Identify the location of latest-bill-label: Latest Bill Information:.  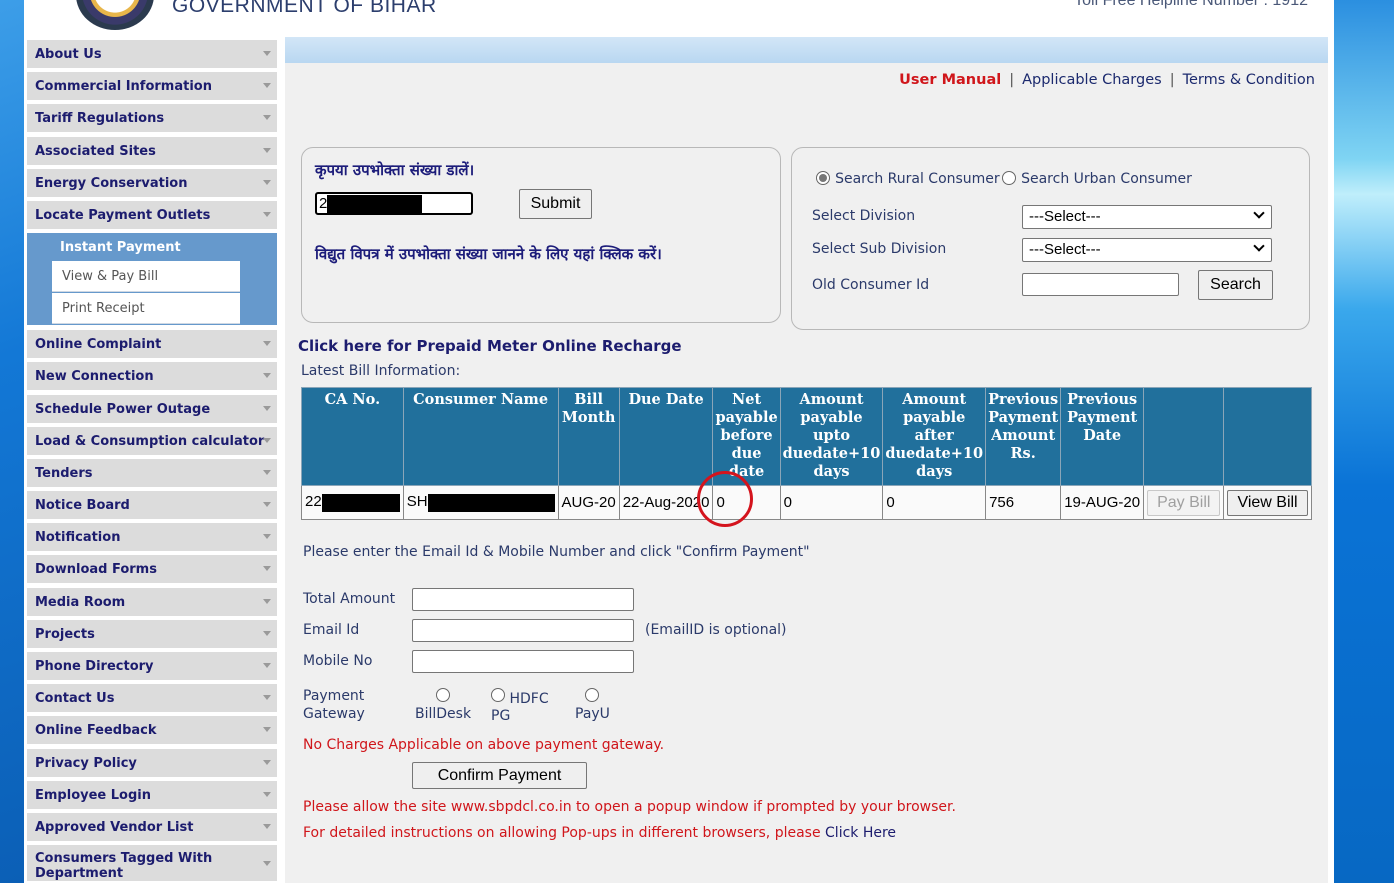
(381, 371).